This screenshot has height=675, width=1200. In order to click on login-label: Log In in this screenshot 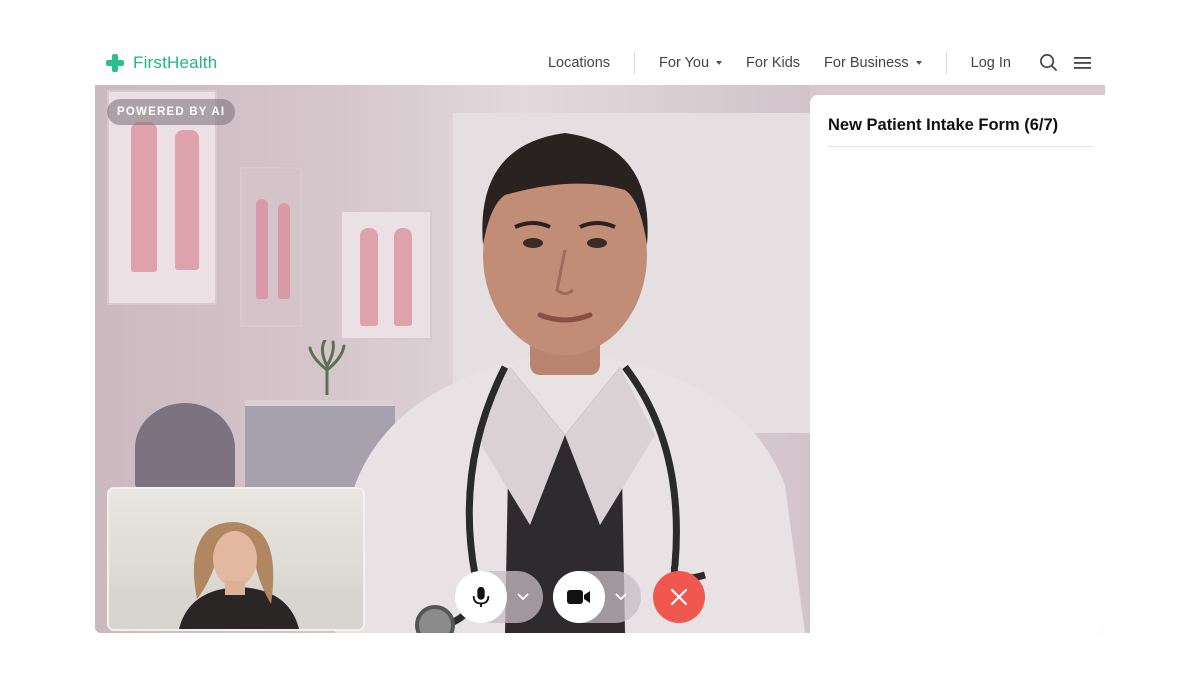, I will do `click(990, 62)`.